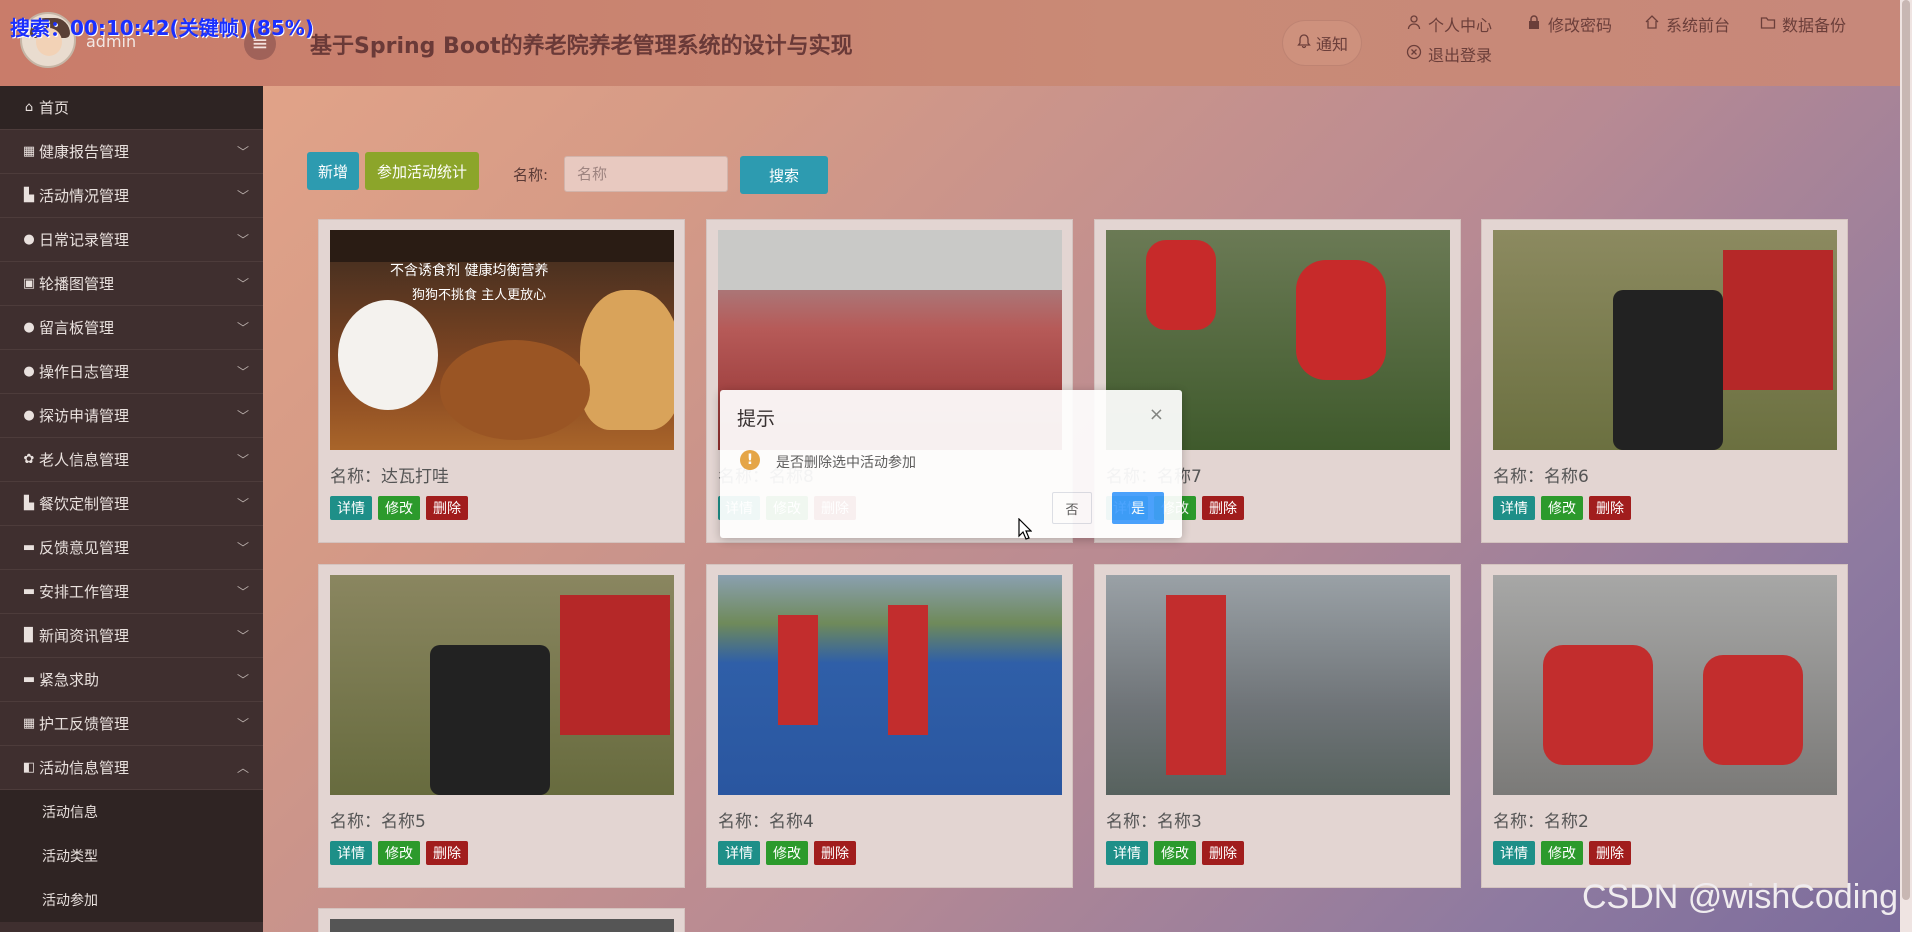 The width and height of the screenshot is (1912, 932). What do you see at coordinates (84, 152) in the screenshot?
I see `sidebar-item-label: 健康报告管理` at bounding box center [84, 152].